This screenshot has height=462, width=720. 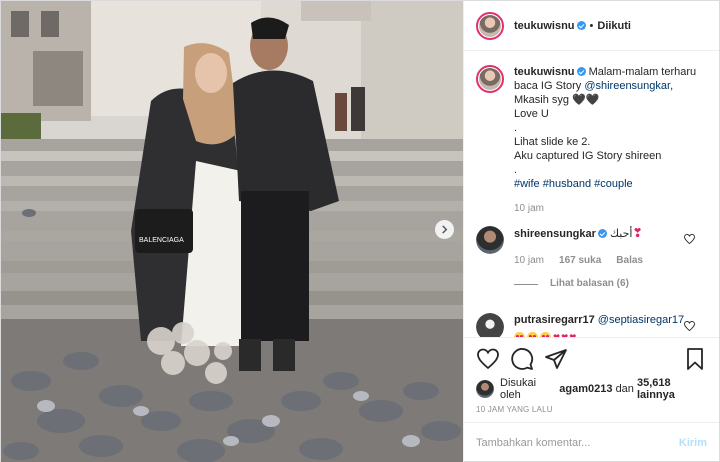 What do you see at coordinates (531, 114) in the screenshot?
I see `caption-line: Love U` at bounding box center [531, 114].